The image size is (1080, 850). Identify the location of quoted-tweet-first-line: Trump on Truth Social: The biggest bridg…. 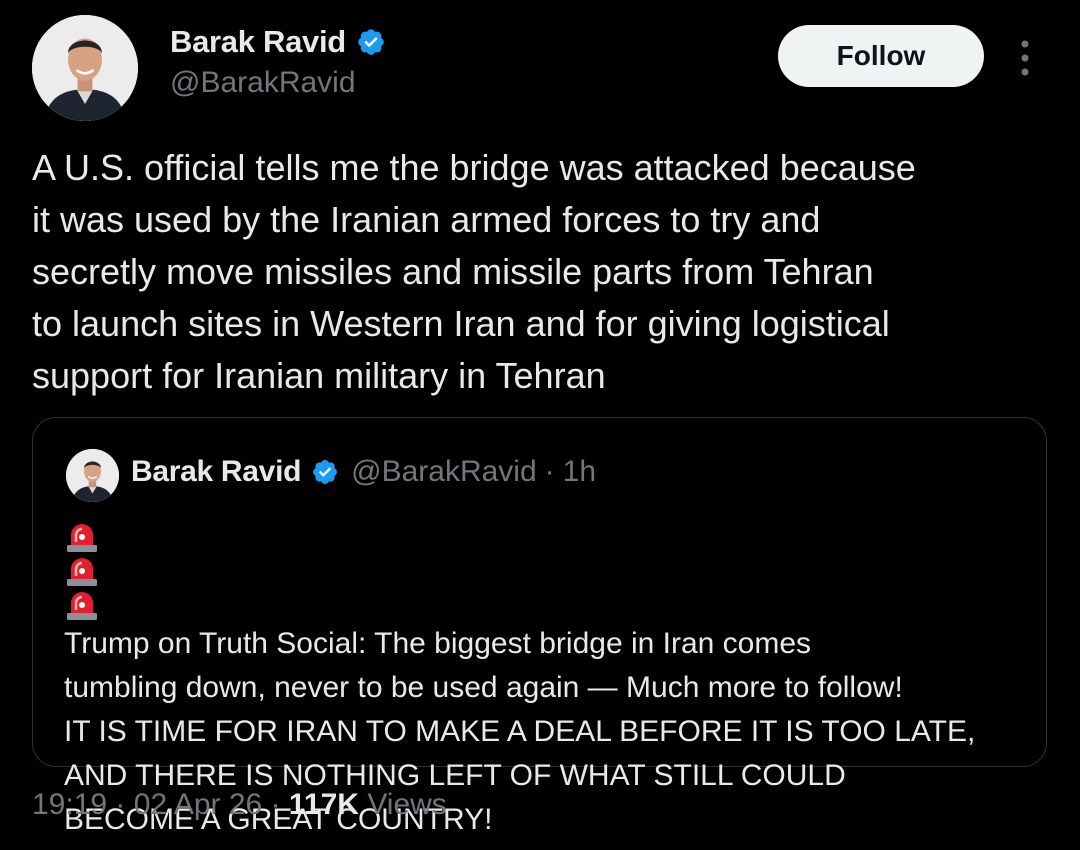
(438, 643).